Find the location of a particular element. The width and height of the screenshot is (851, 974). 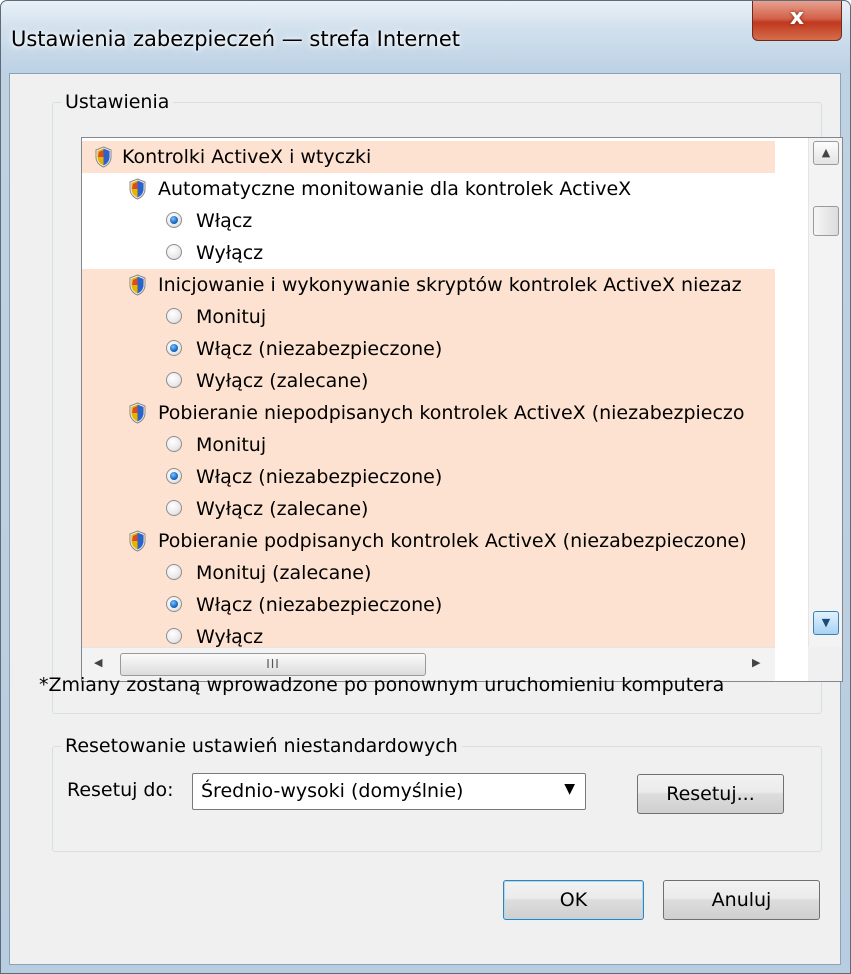

settings-group-label: Ustawienia is located at coordinates (117, 102).